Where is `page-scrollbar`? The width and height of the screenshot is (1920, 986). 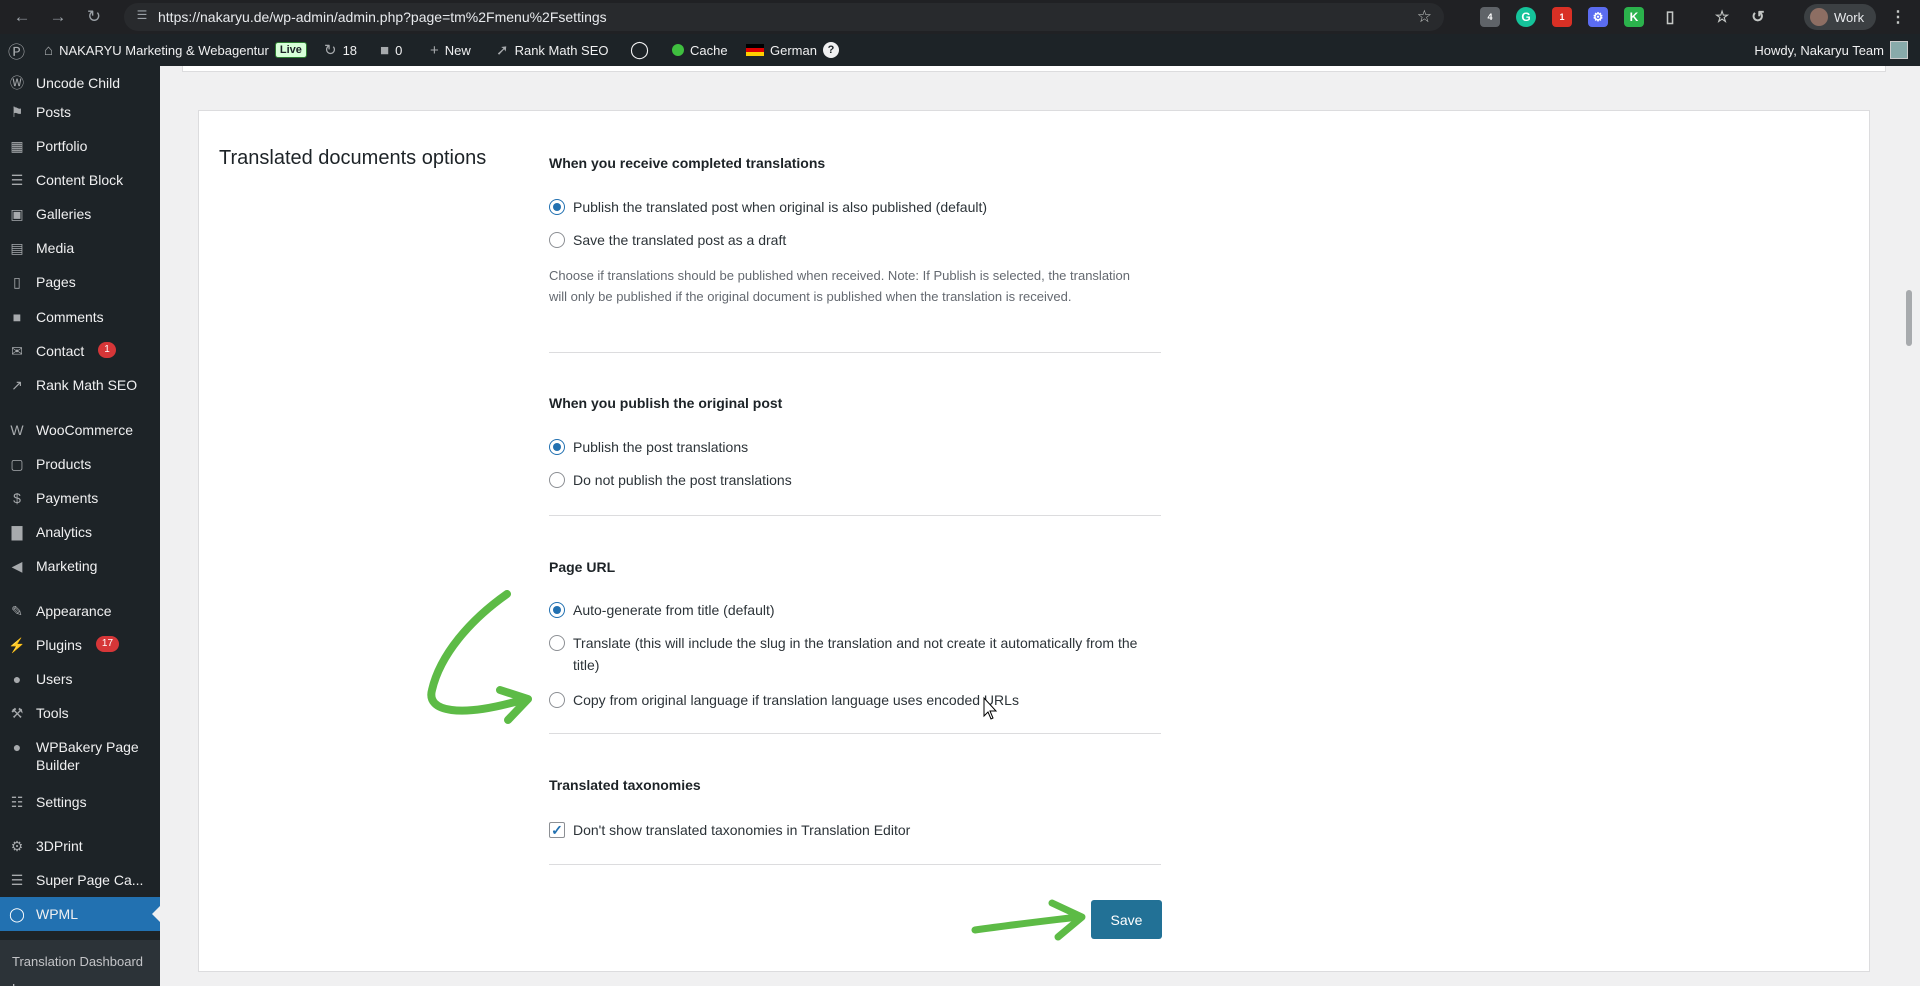 page-scrollbar is located at coordinates (1909, 318).